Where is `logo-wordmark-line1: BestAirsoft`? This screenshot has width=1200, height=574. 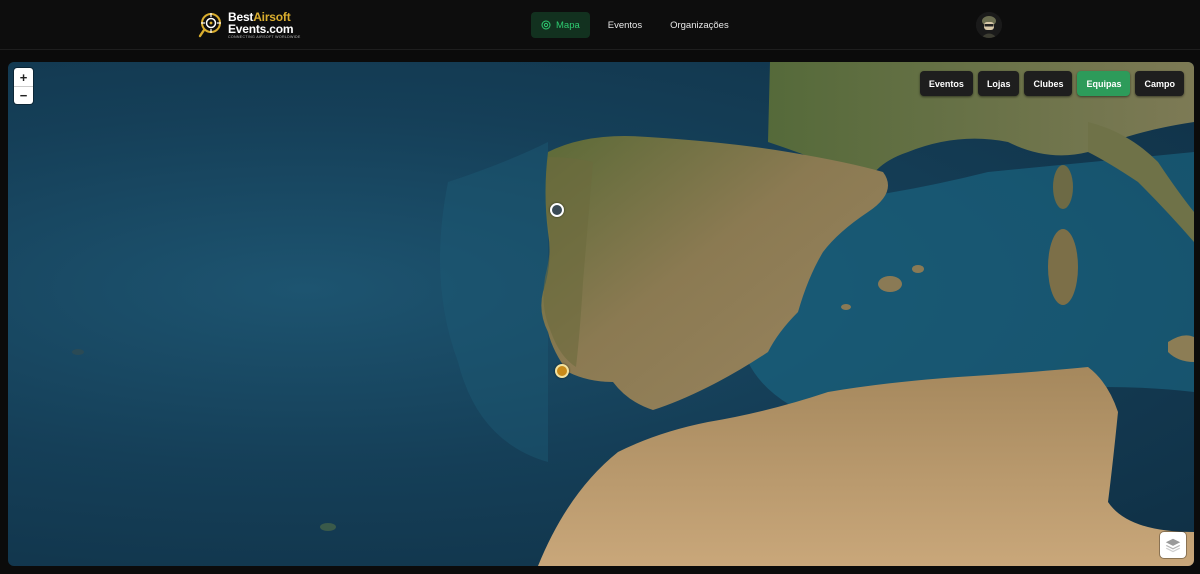 logo-wordmark-line1: BestAirsoft is located at coordinates (259, 16).